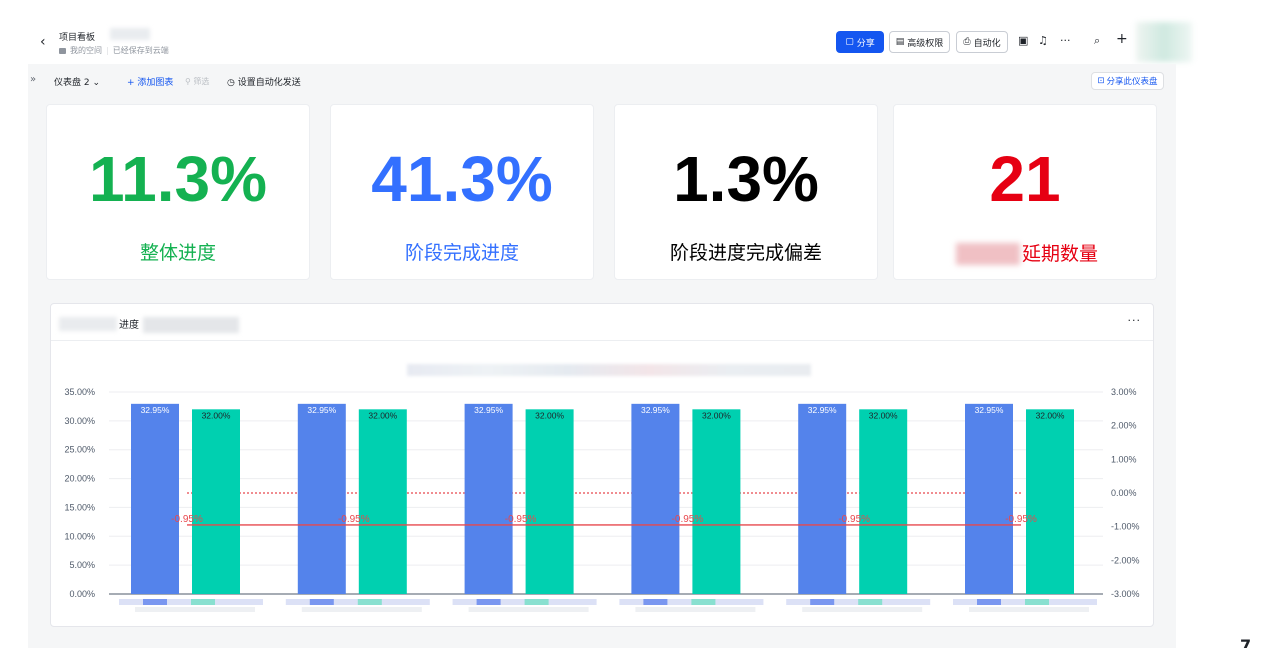 This screenshot has width=1280, height=648. Describe the element at coordinates (82, 565) in the screenshot. I see `left-axis-tick: 5.00%` at that location.